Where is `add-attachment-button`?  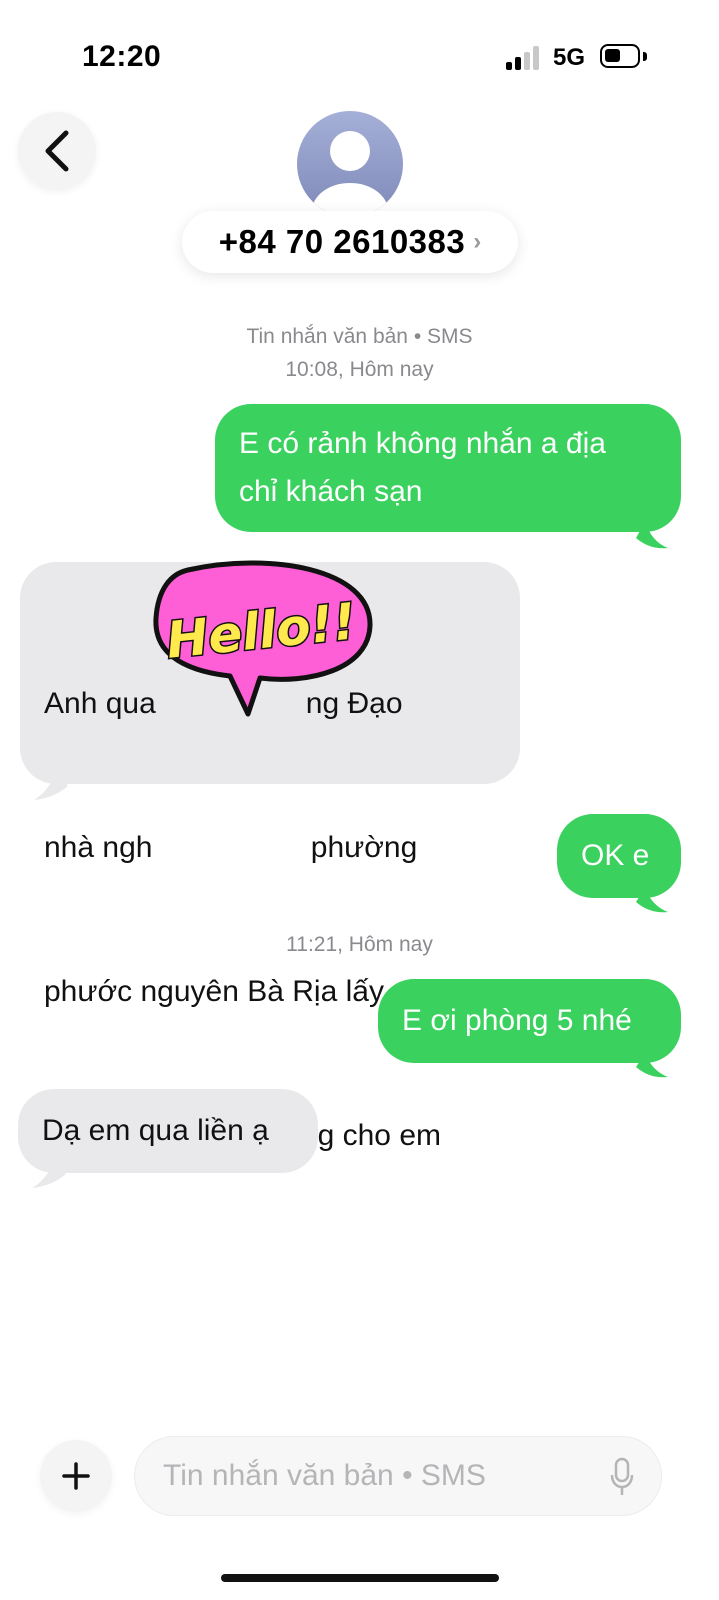
add-attachment-button is located at coordinates (76, 1476).